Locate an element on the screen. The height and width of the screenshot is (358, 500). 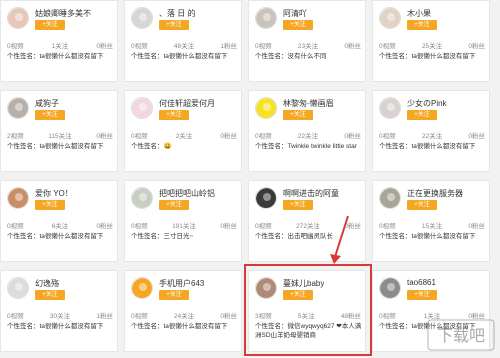
username: 木小果 is located at coordinates (419, 13).